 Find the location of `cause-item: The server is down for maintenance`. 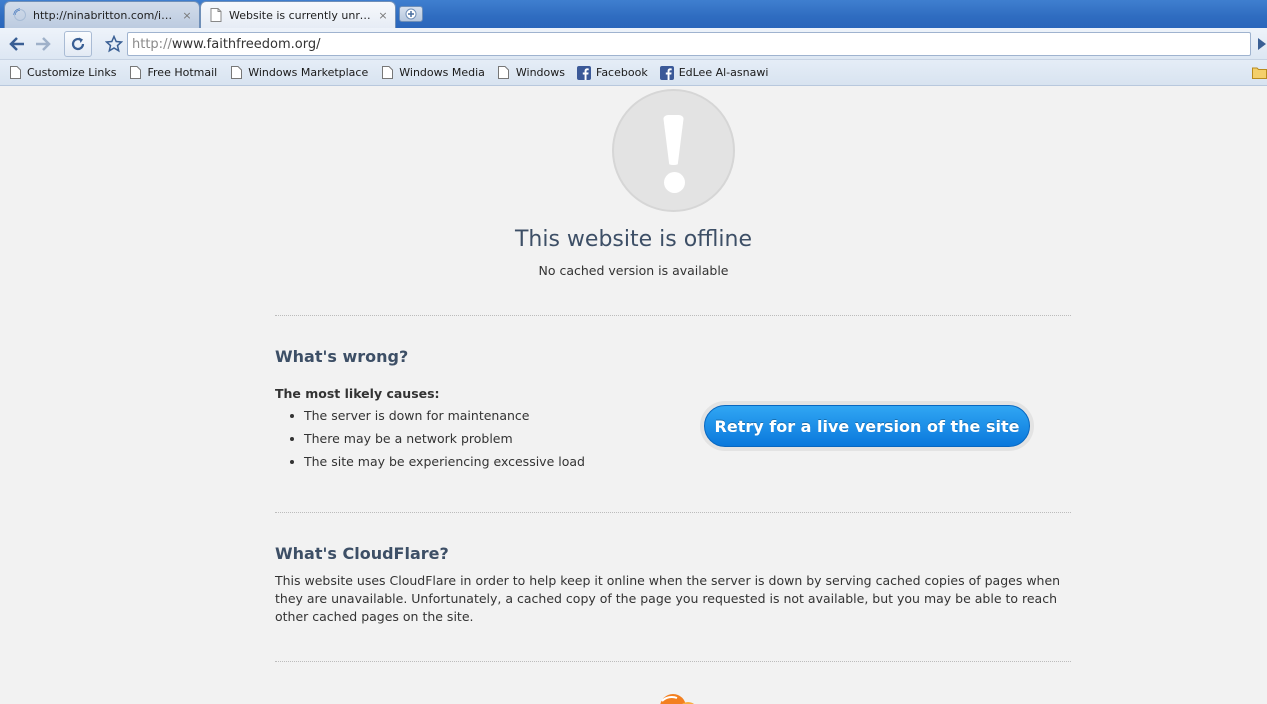

cause-item: The server is down for maintenance is located at coordinates (436, 418).